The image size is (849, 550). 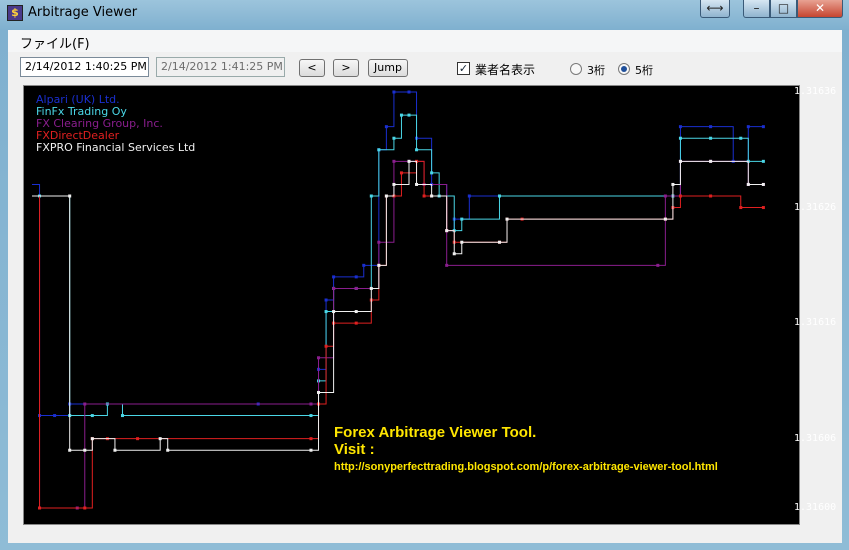 What do you see at coordinates (596, 70) in the screenshot?
I see `digits3-label: 3桁` at bounding box center [596, 70].